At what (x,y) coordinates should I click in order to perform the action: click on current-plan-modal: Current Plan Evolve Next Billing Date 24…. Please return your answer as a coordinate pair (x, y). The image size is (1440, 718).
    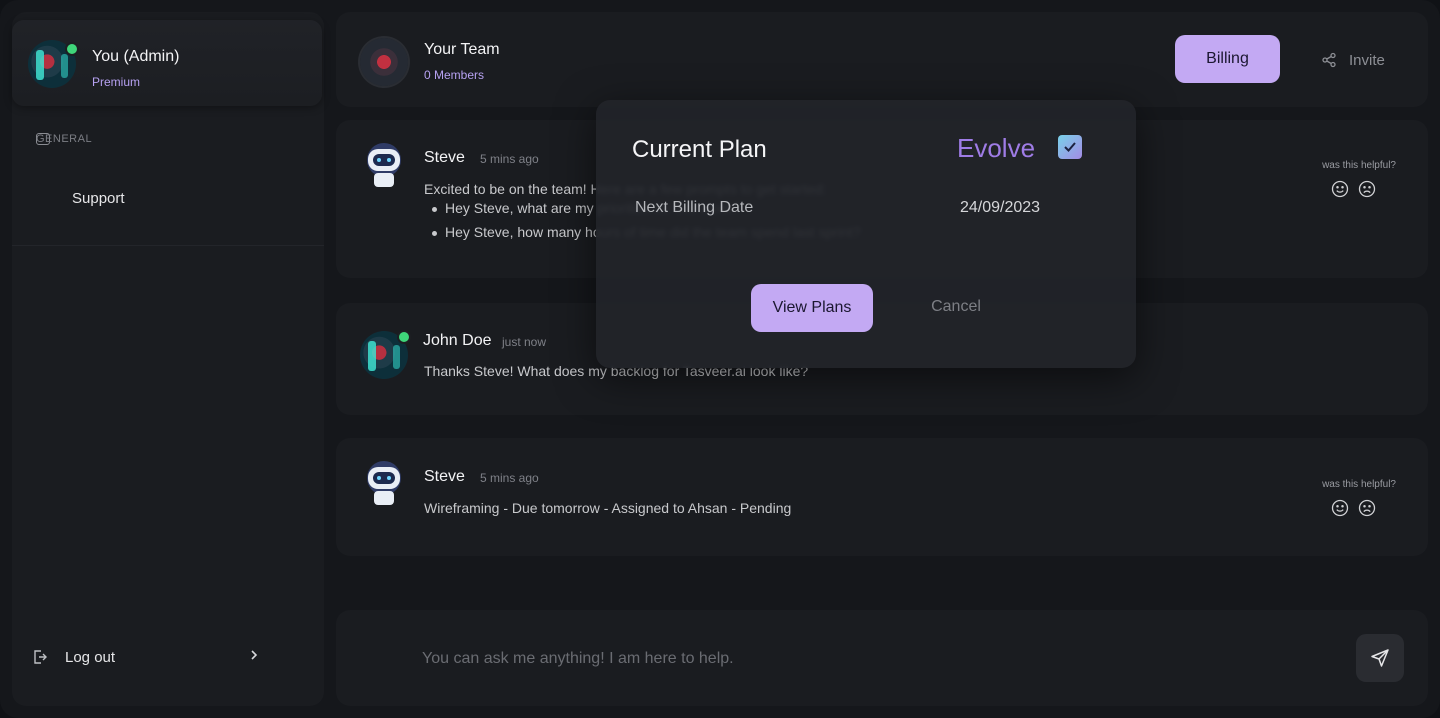
    Looking at the image, I should click on (866, 234).